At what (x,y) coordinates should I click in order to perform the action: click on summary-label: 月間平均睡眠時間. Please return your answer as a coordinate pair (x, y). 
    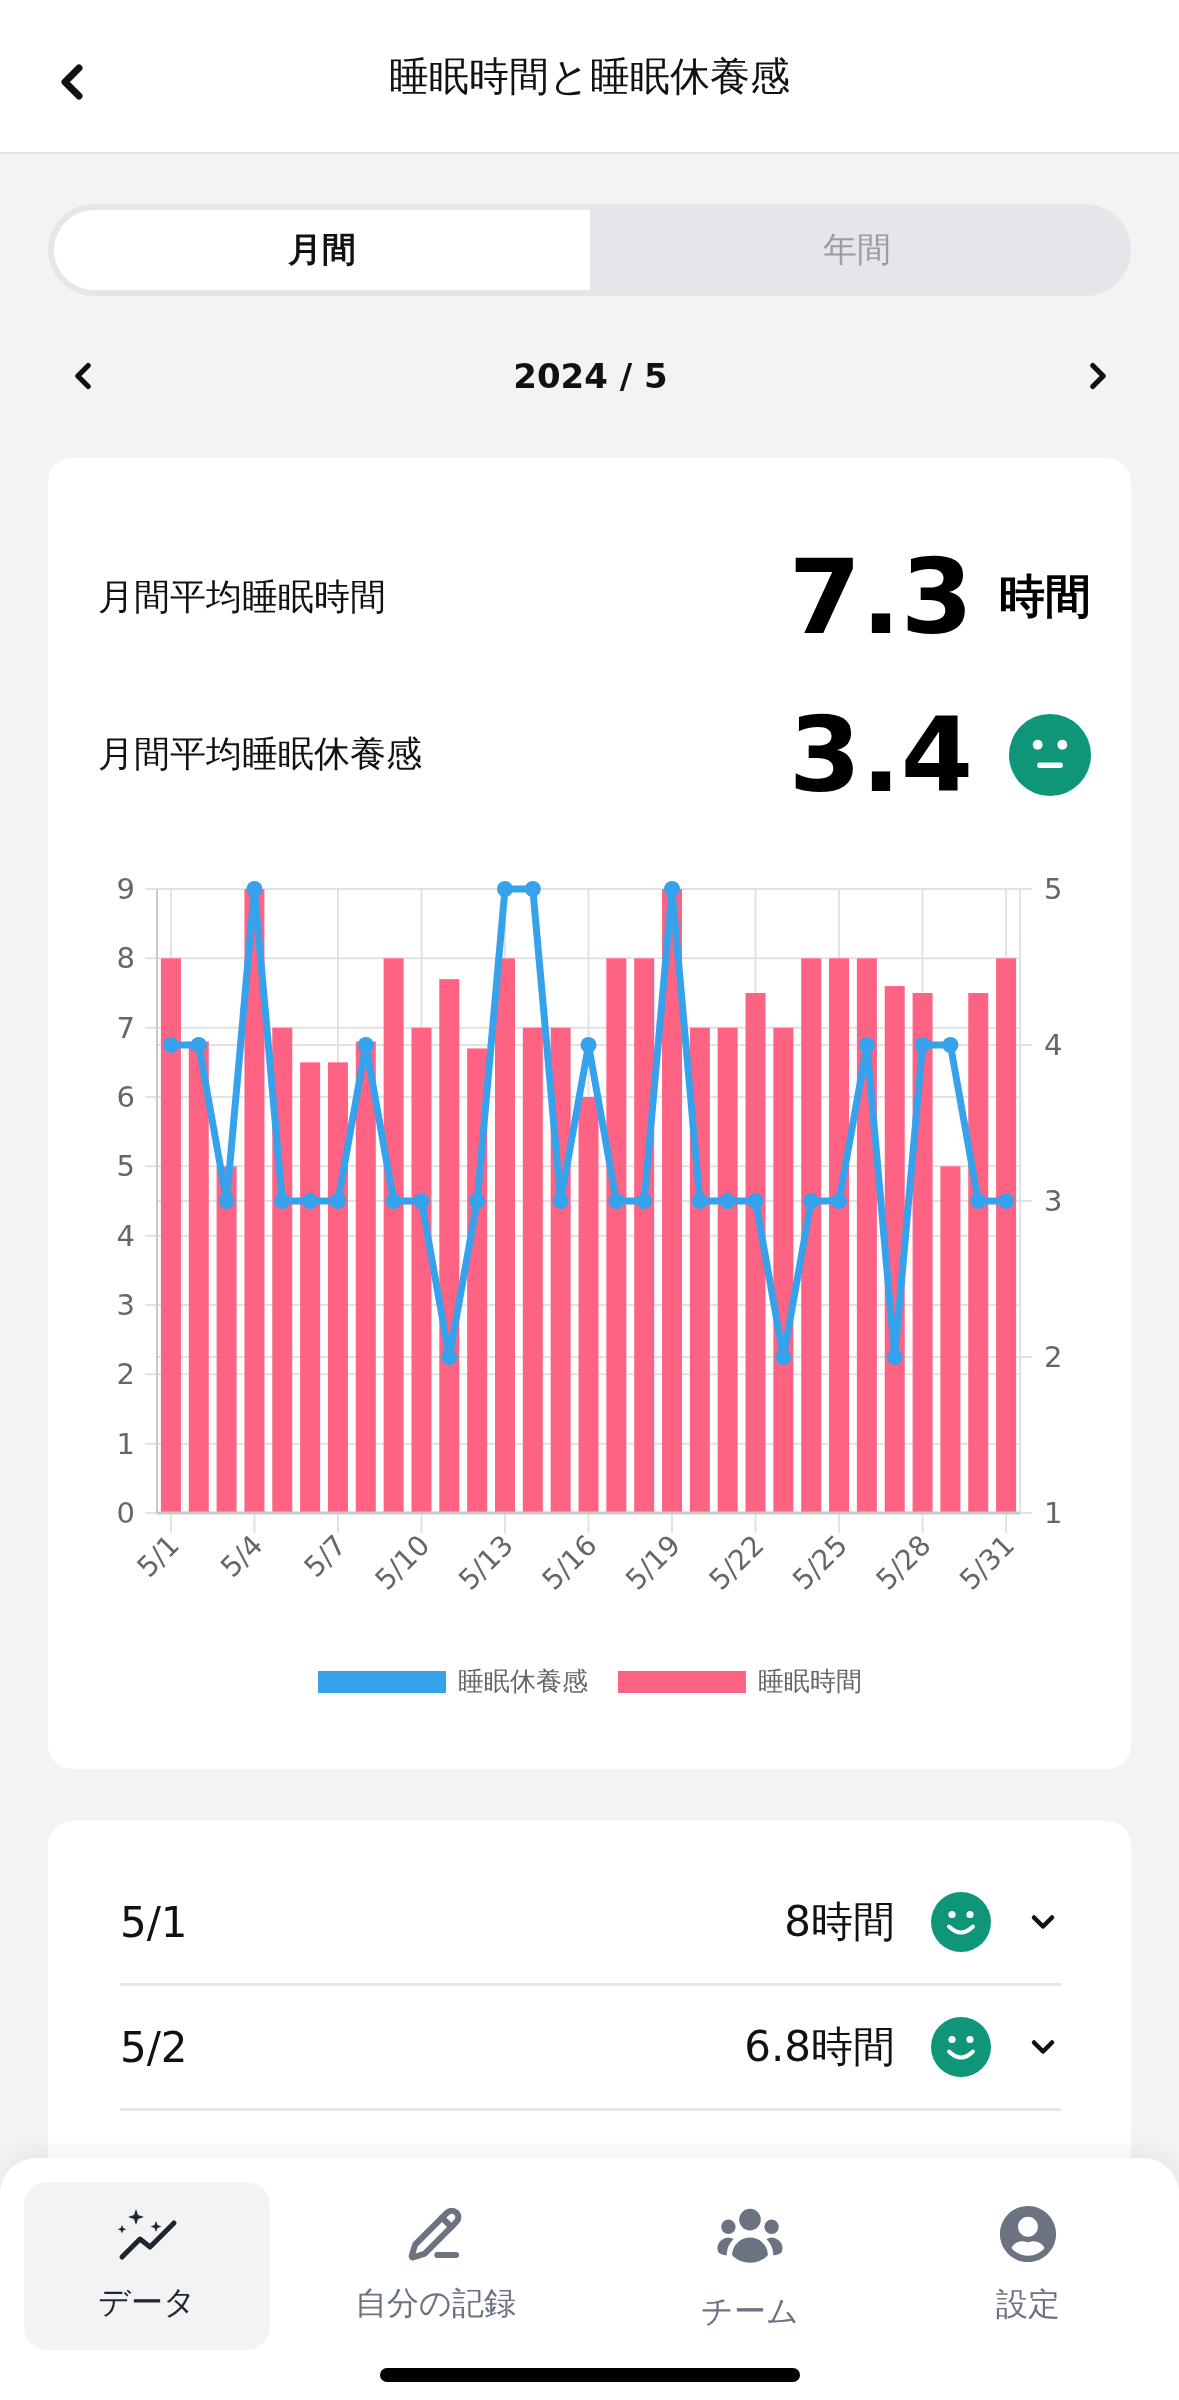
    Looking at the image, I should click on (242, 596).